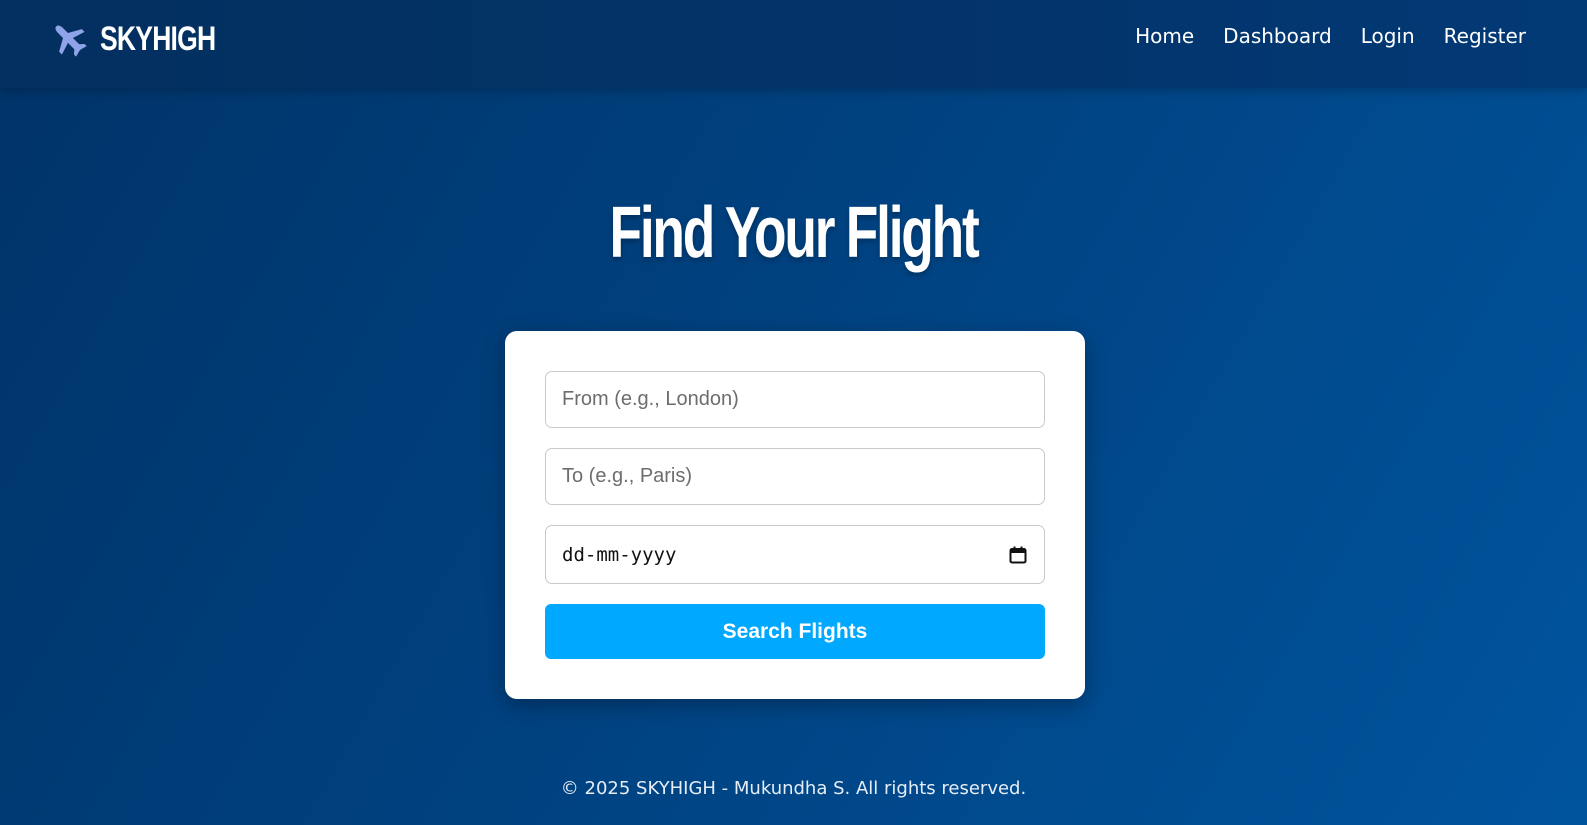  What do you see at coordinates (69, 39) in the screenshot?
I see `airplane-icon` at bounding box center [69, 39].